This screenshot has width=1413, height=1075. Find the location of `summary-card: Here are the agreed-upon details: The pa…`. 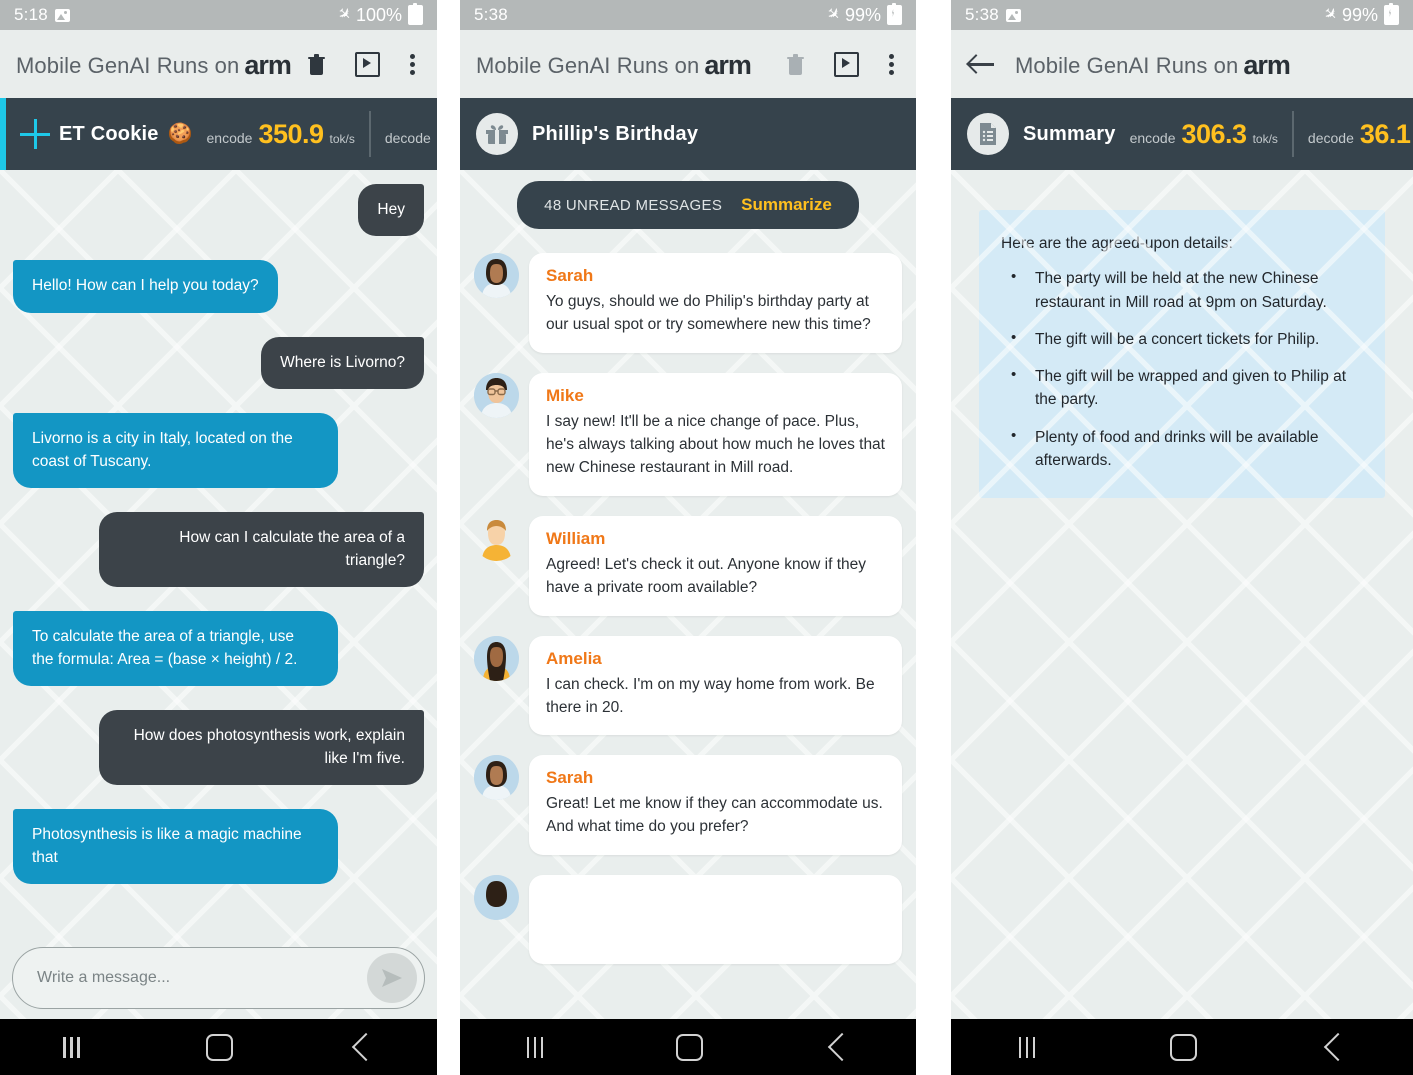

summary-card: Here are the agreed-upon details: The pa… is located at coordinates (1182, 354).